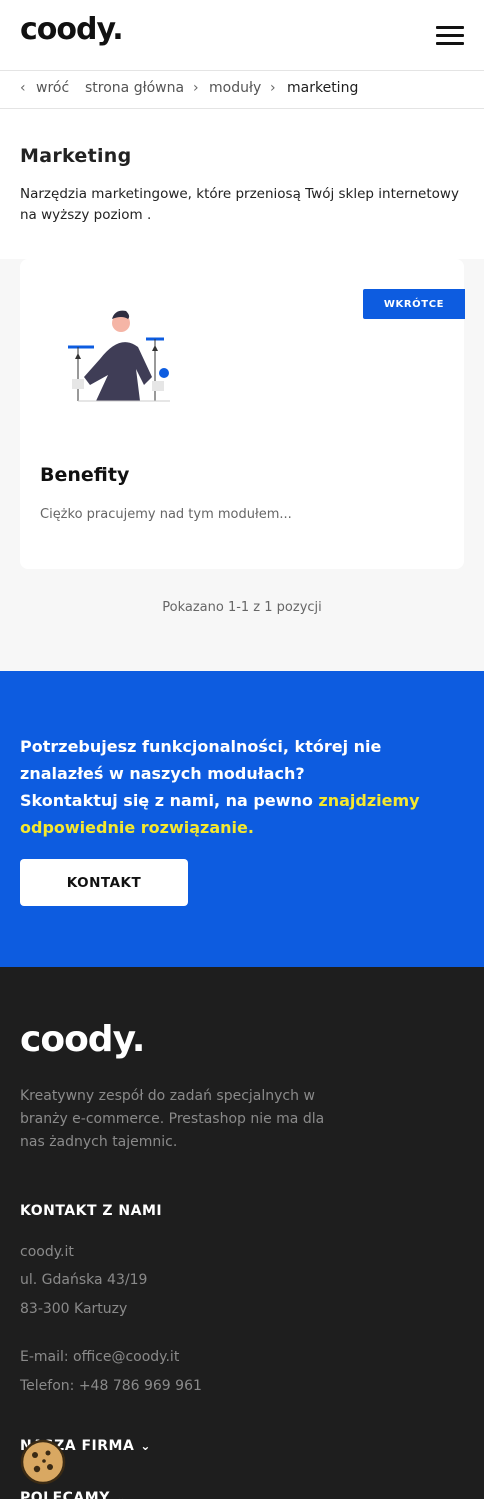  Describe the element at coordinates (84, 1280) in the screenshot. I see `footer-street: ul. Gdańska 43/19` at that location.